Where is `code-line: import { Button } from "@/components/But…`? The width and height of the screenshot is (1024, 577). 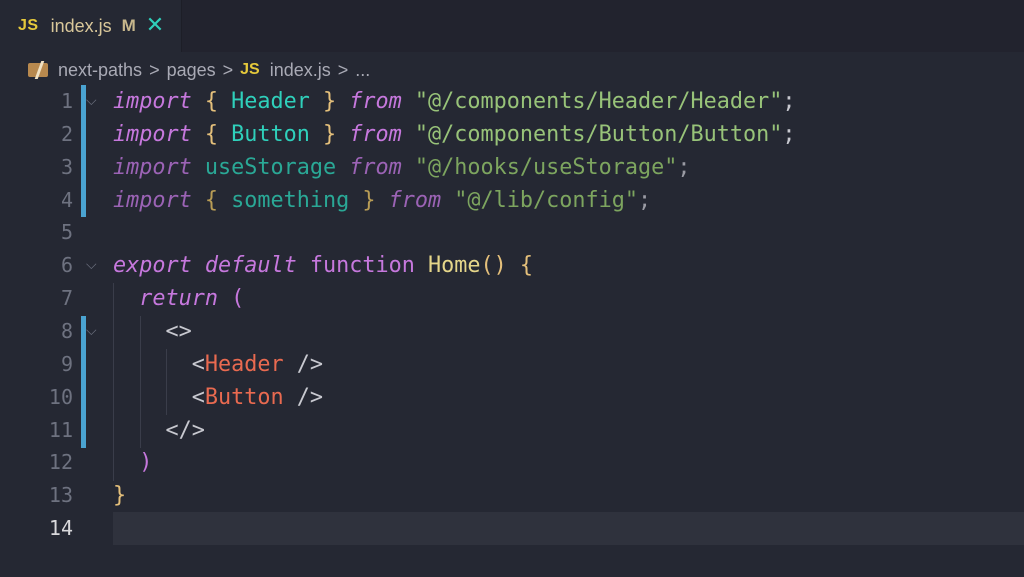 code-line: import { Button } from "@/components/But… is located at coordinates (454, 134).